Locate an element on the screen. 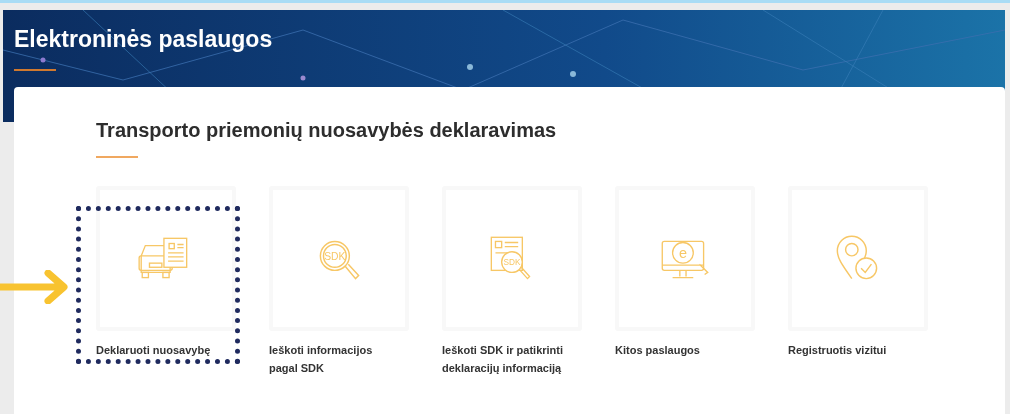 The width and height of the screenshot is (1010, 414). car-documents-icon is located at coordinates (163, 257).